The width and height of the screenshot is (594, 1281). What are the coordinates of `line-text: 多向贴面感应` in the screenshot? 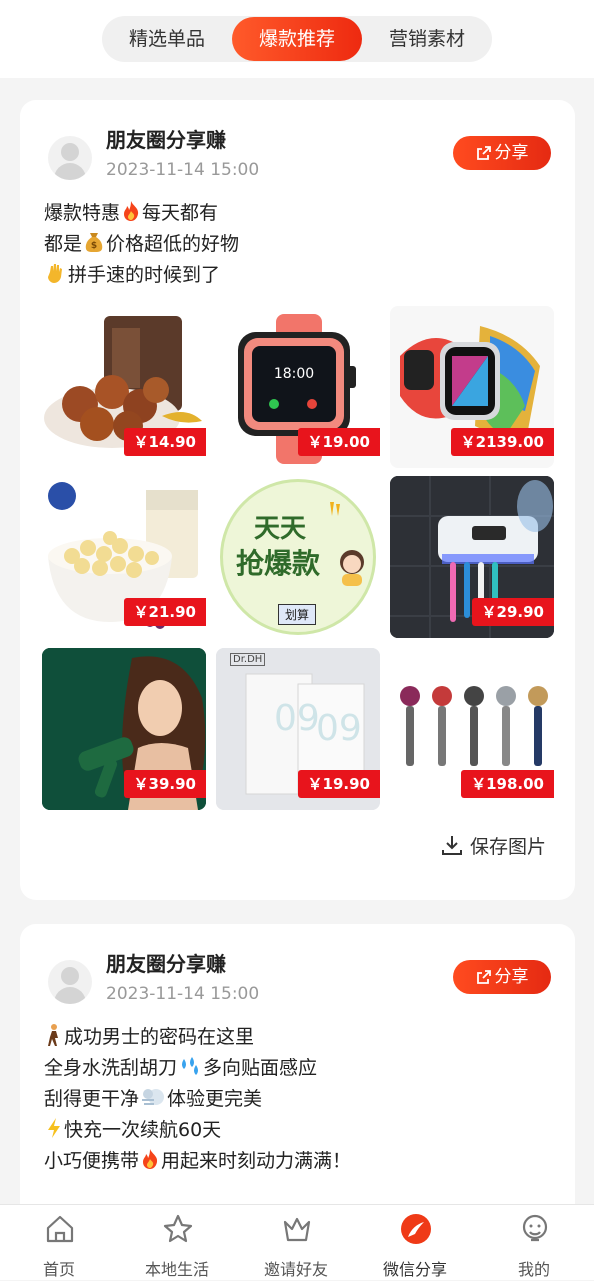 It's located at (260, 1068).